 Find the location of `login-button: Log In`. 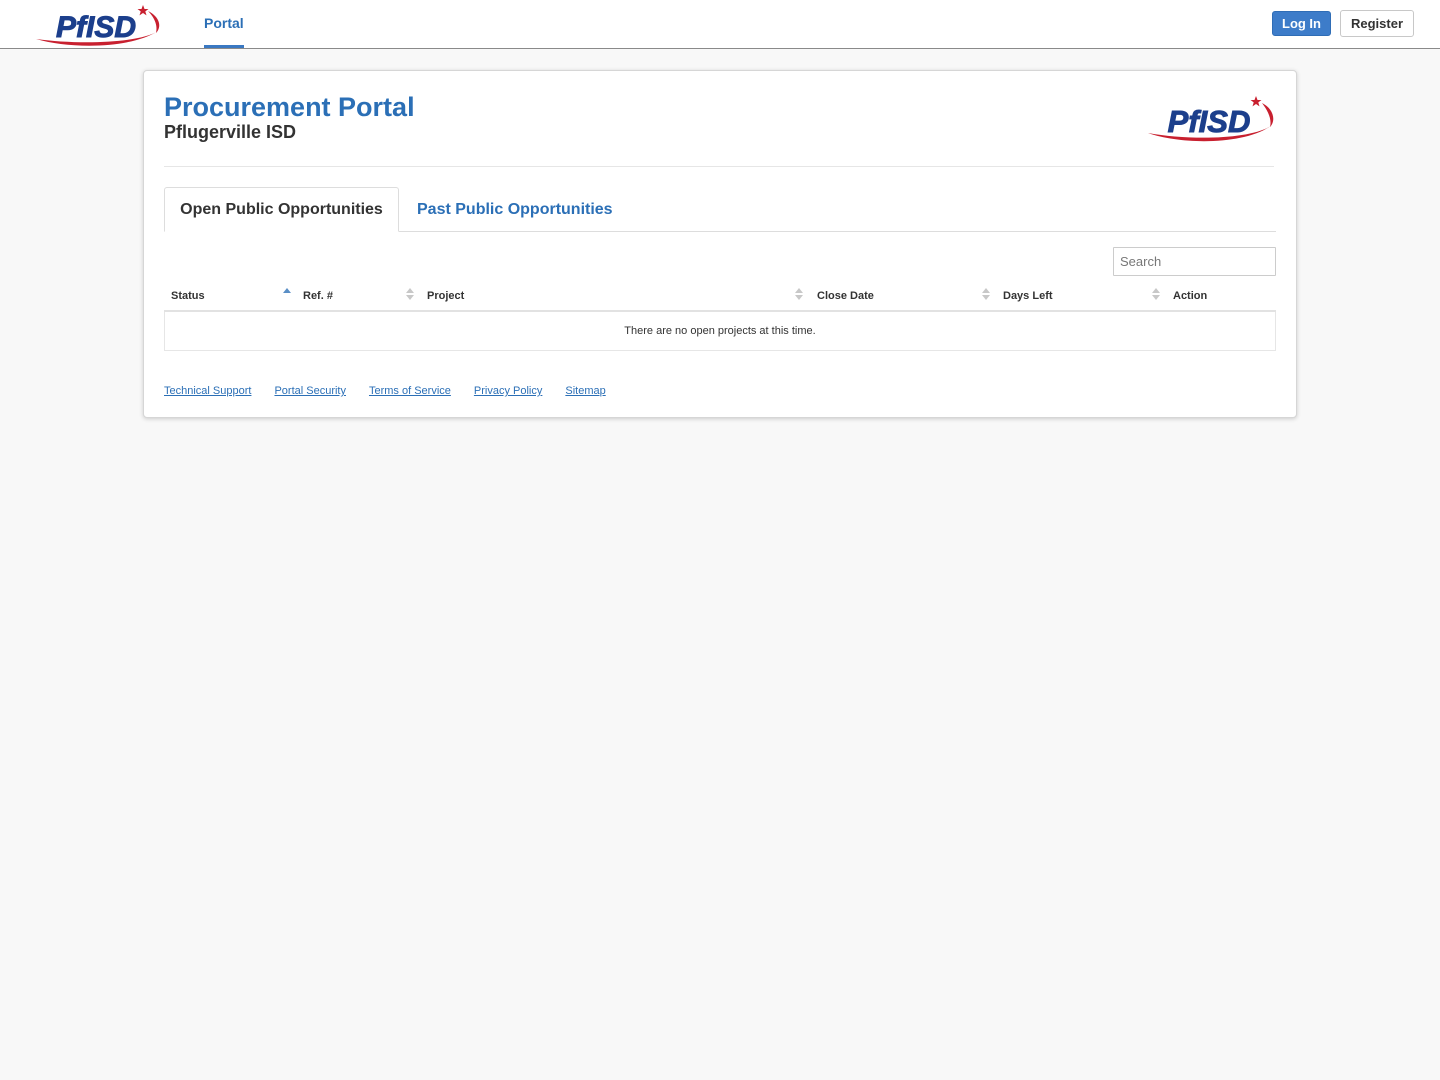

login-button: Log In is located at coordinates (1301, 23).